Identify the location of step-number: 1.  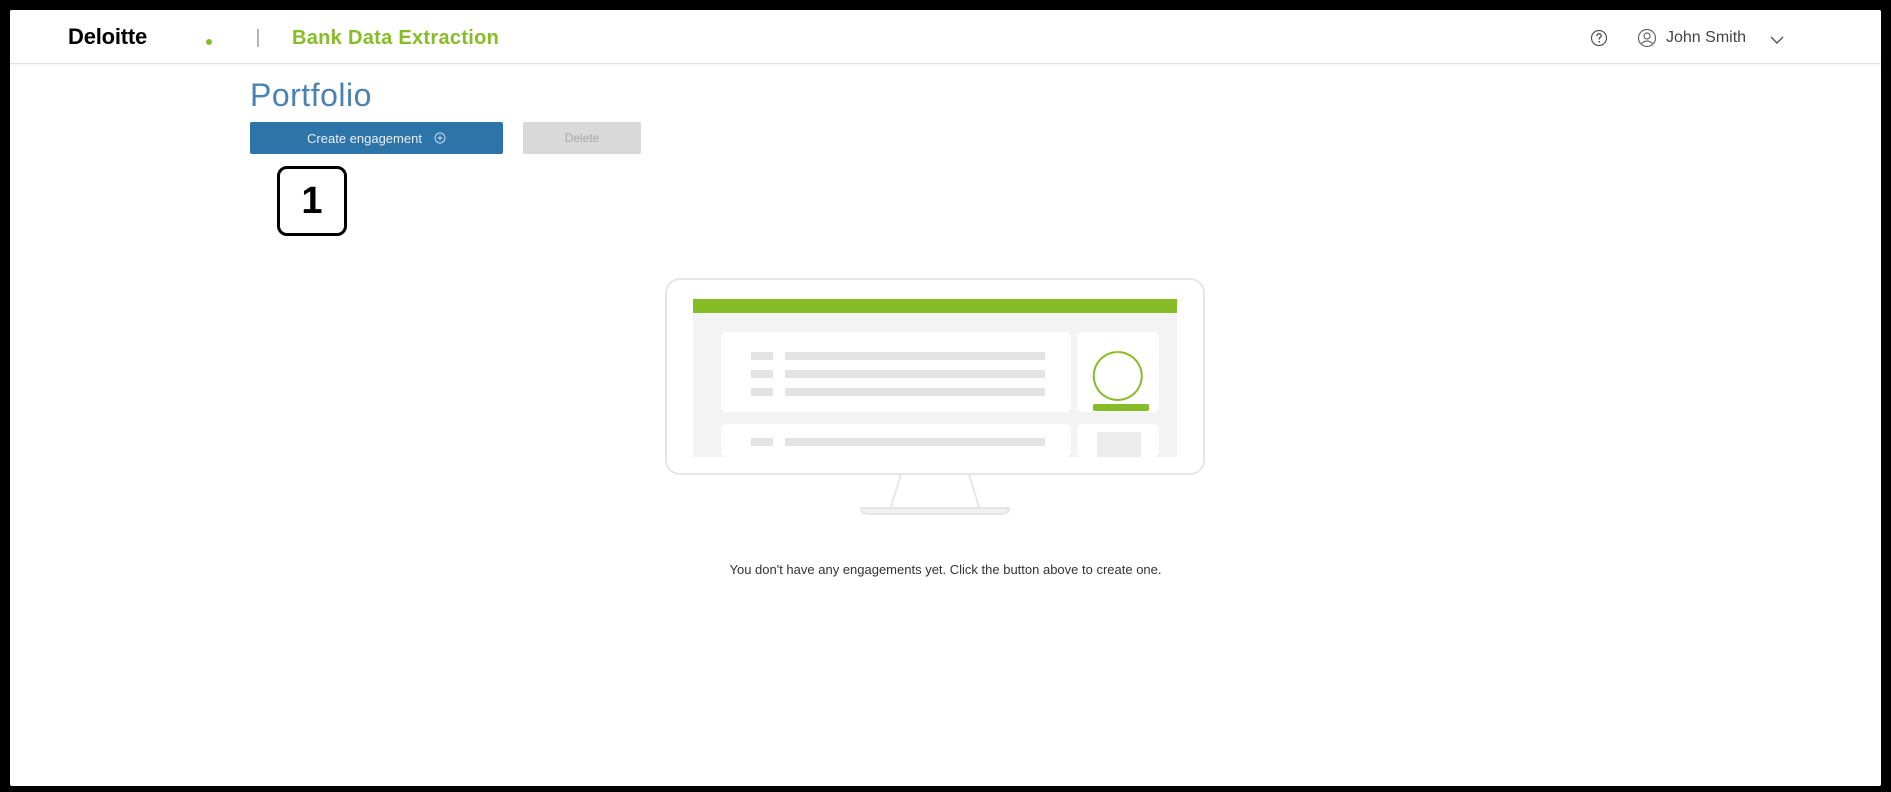
(312, 200).